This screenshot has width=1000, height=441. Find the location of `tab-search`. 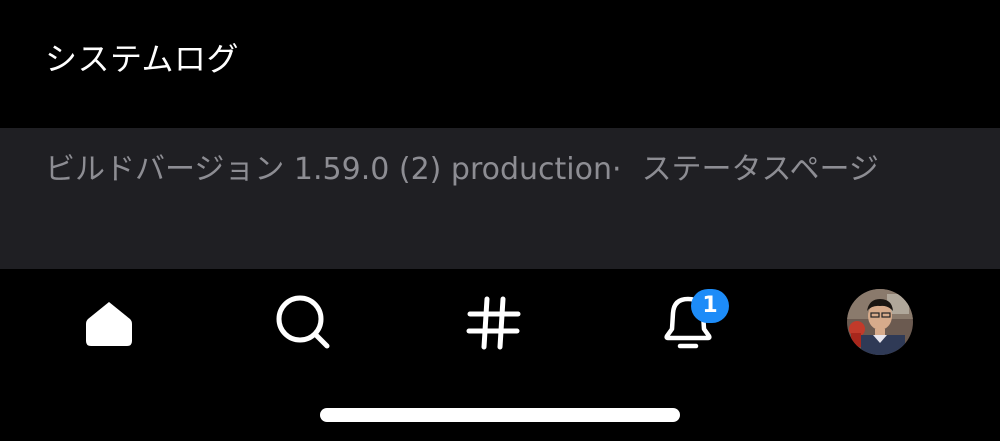

tab-search is located at coordinates (304, 323).